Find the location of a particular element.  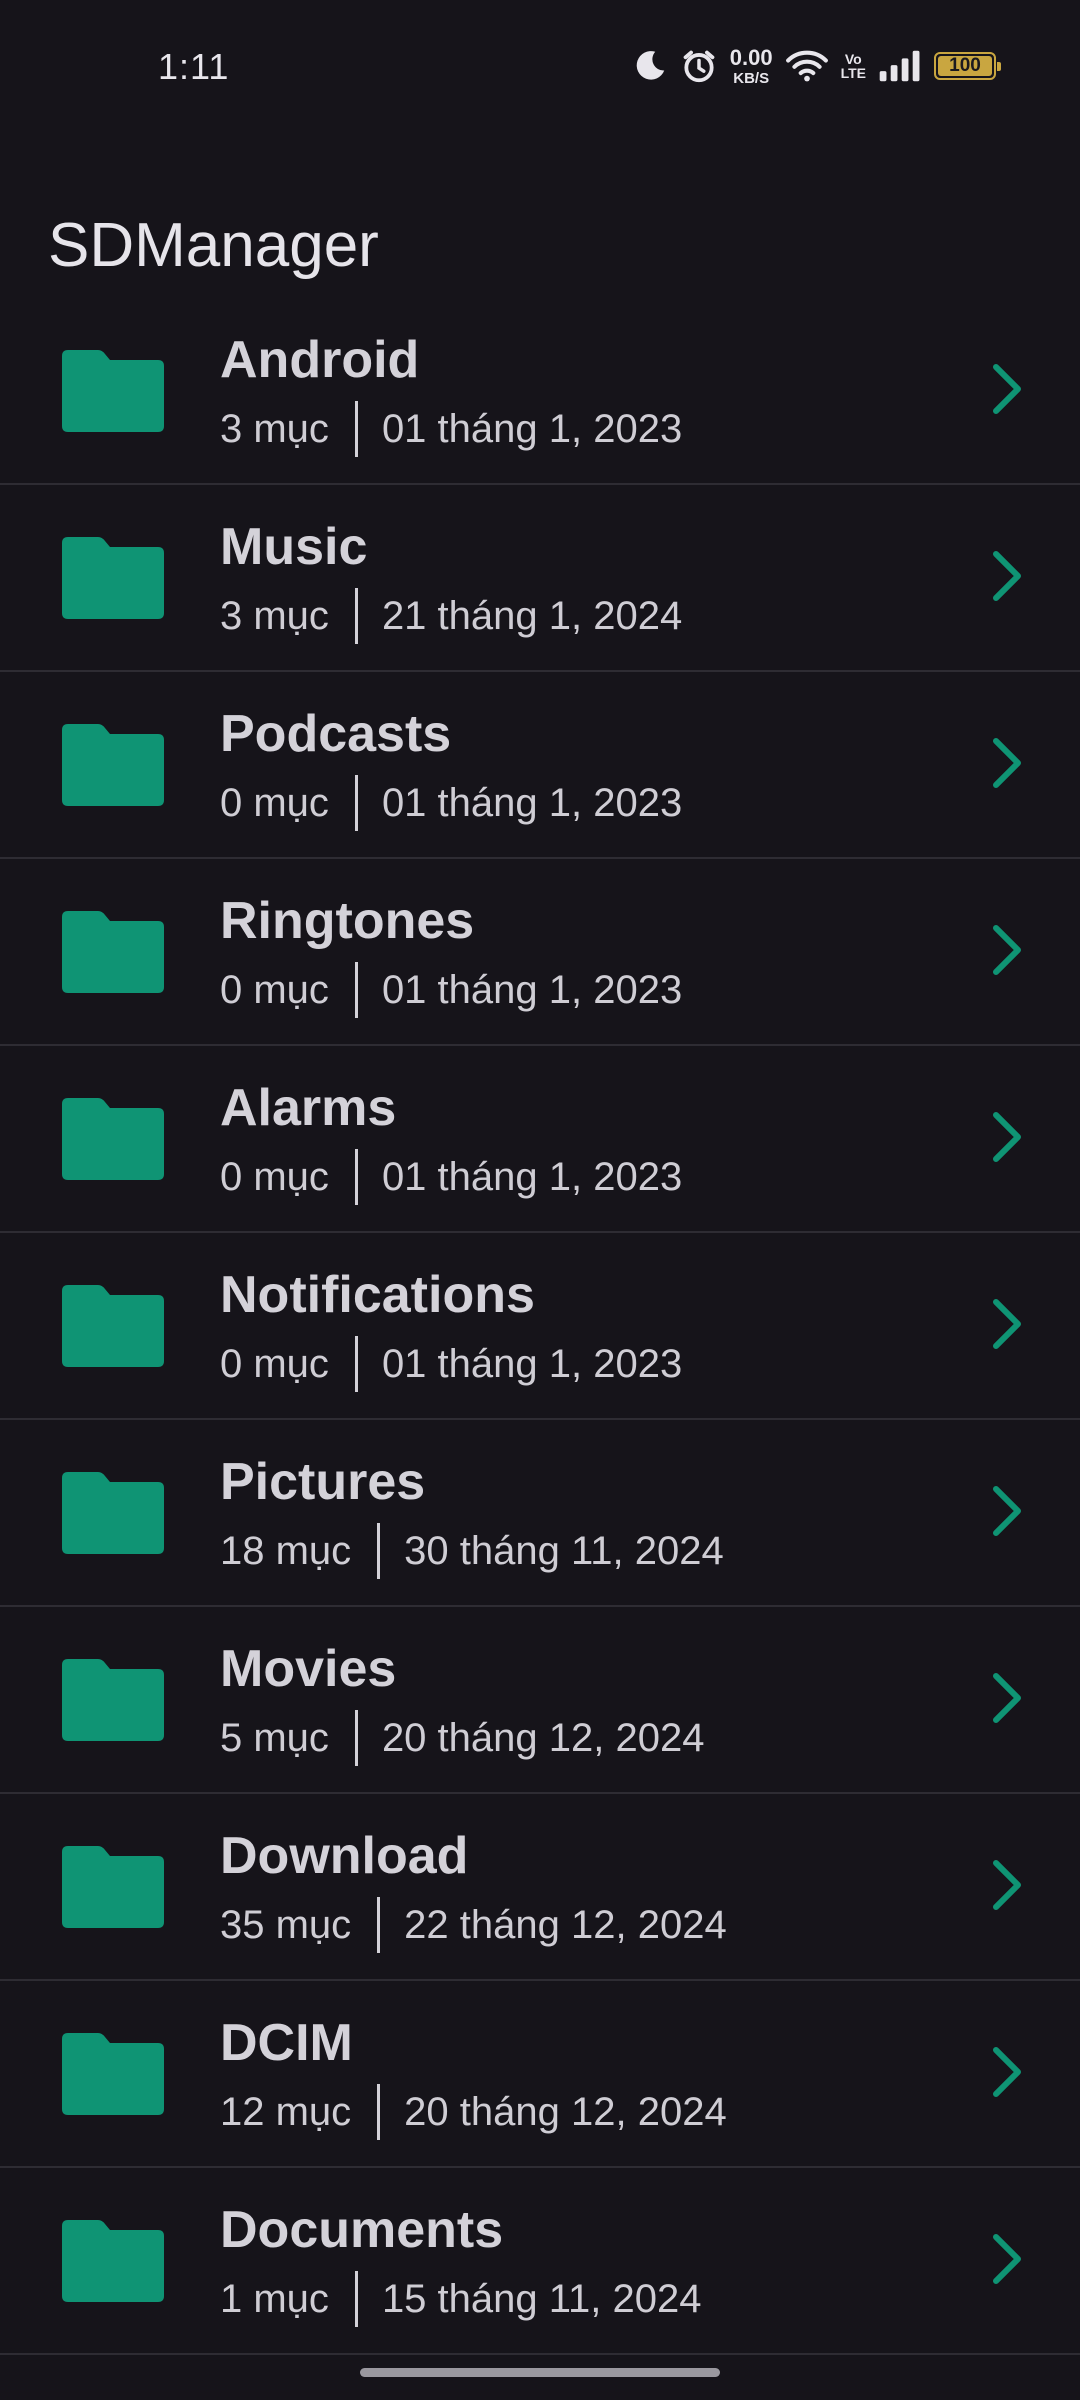

folder-name: Notifications is located at coordinates (377, 1295).